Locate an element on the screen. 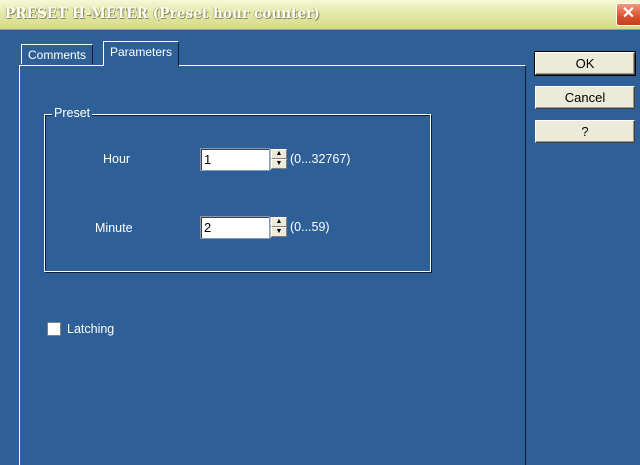 The height and width of the screenshot is (465, 640). latching-label: Latching is located at coordinates (90, 329).